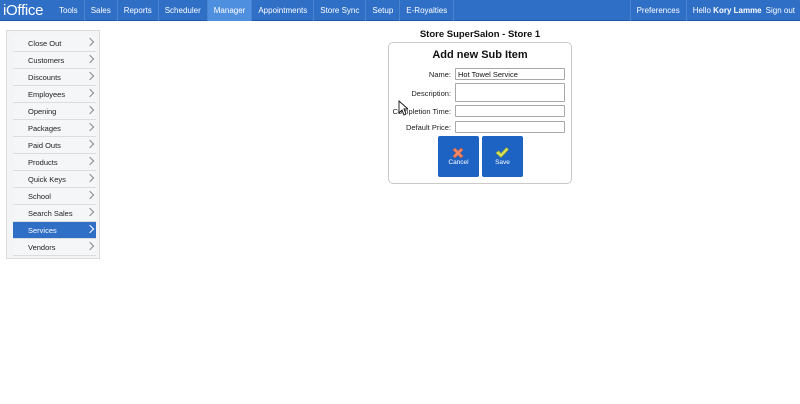 The height and width of the screenshot is (404, 800). I want to click on mouse-cursor-icon, so click(403, 108).